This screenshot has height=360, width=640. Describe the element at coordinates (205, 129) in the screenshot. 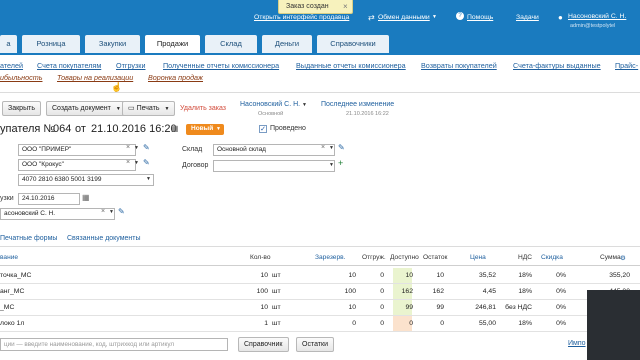

I see `status-dropdown: Новый ▼` at that location.